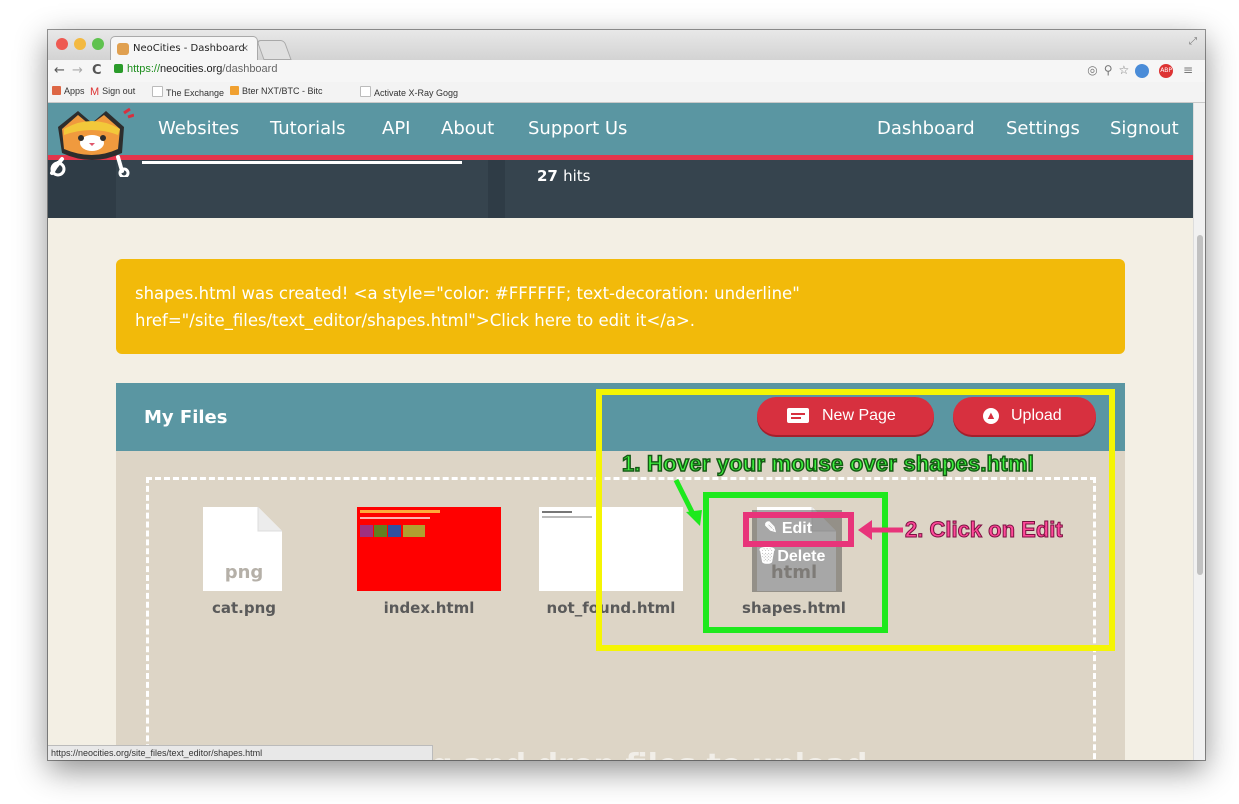  I want to click on url-scheme: https://, so click(144, 69).